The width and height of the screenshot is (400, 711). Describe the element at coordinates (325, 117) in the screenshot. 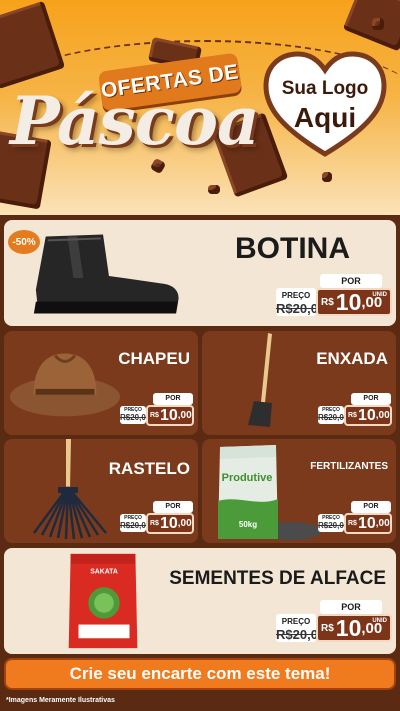

I see `logo-line2: Aqui` at that location.